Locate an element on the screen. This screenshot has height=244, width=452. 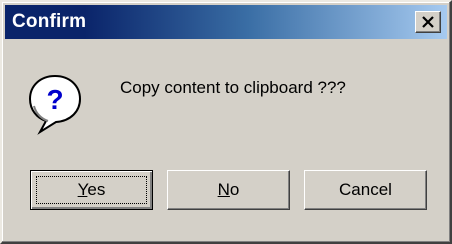
no-button-label: No is located at coordinates (228, 189).